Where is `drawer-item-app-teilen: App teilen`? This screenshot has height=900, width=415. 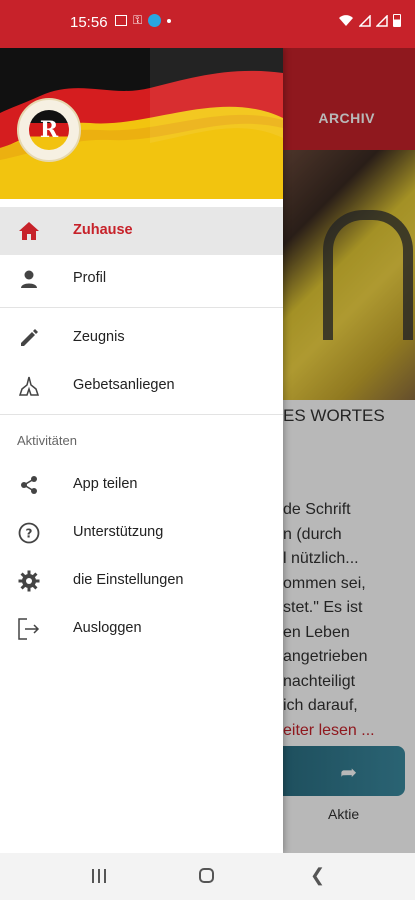
drawer-item-app-teilen: App teilen is located at coordinates (141, 485).